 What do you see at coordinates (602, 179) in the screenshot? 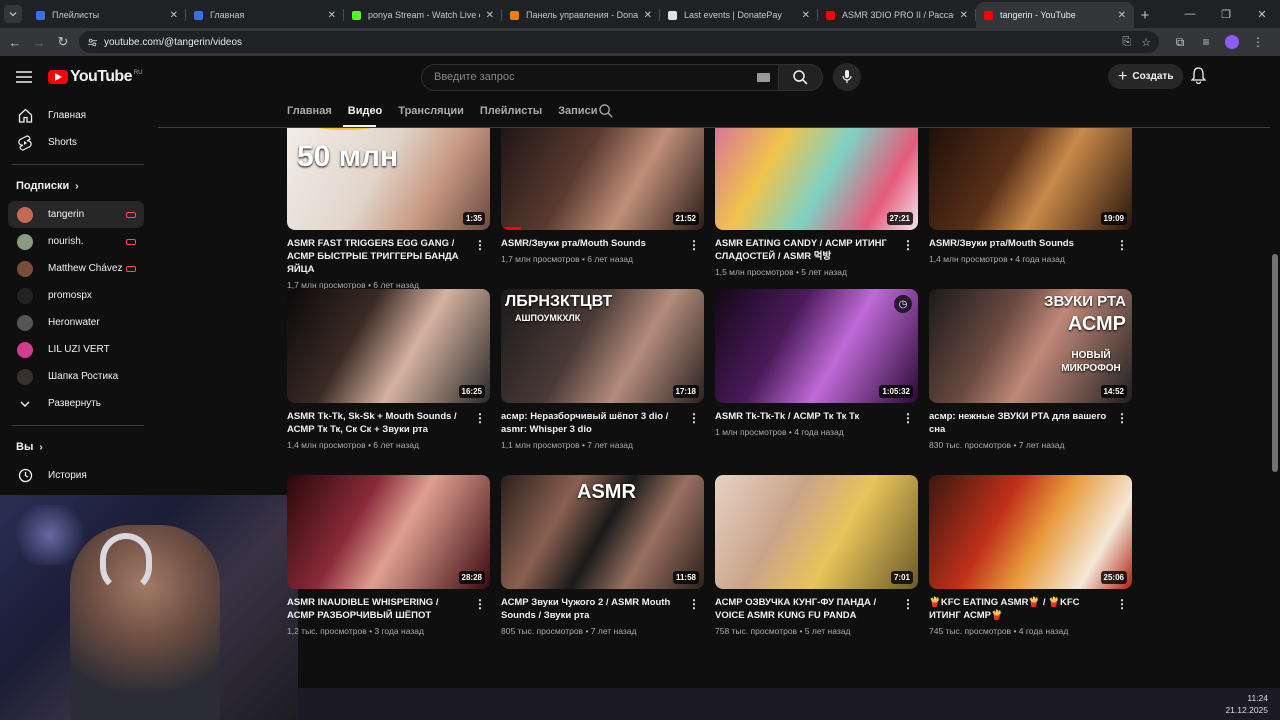
I see `video-thumbnail: 21:52` at bounding box center [602, 179].